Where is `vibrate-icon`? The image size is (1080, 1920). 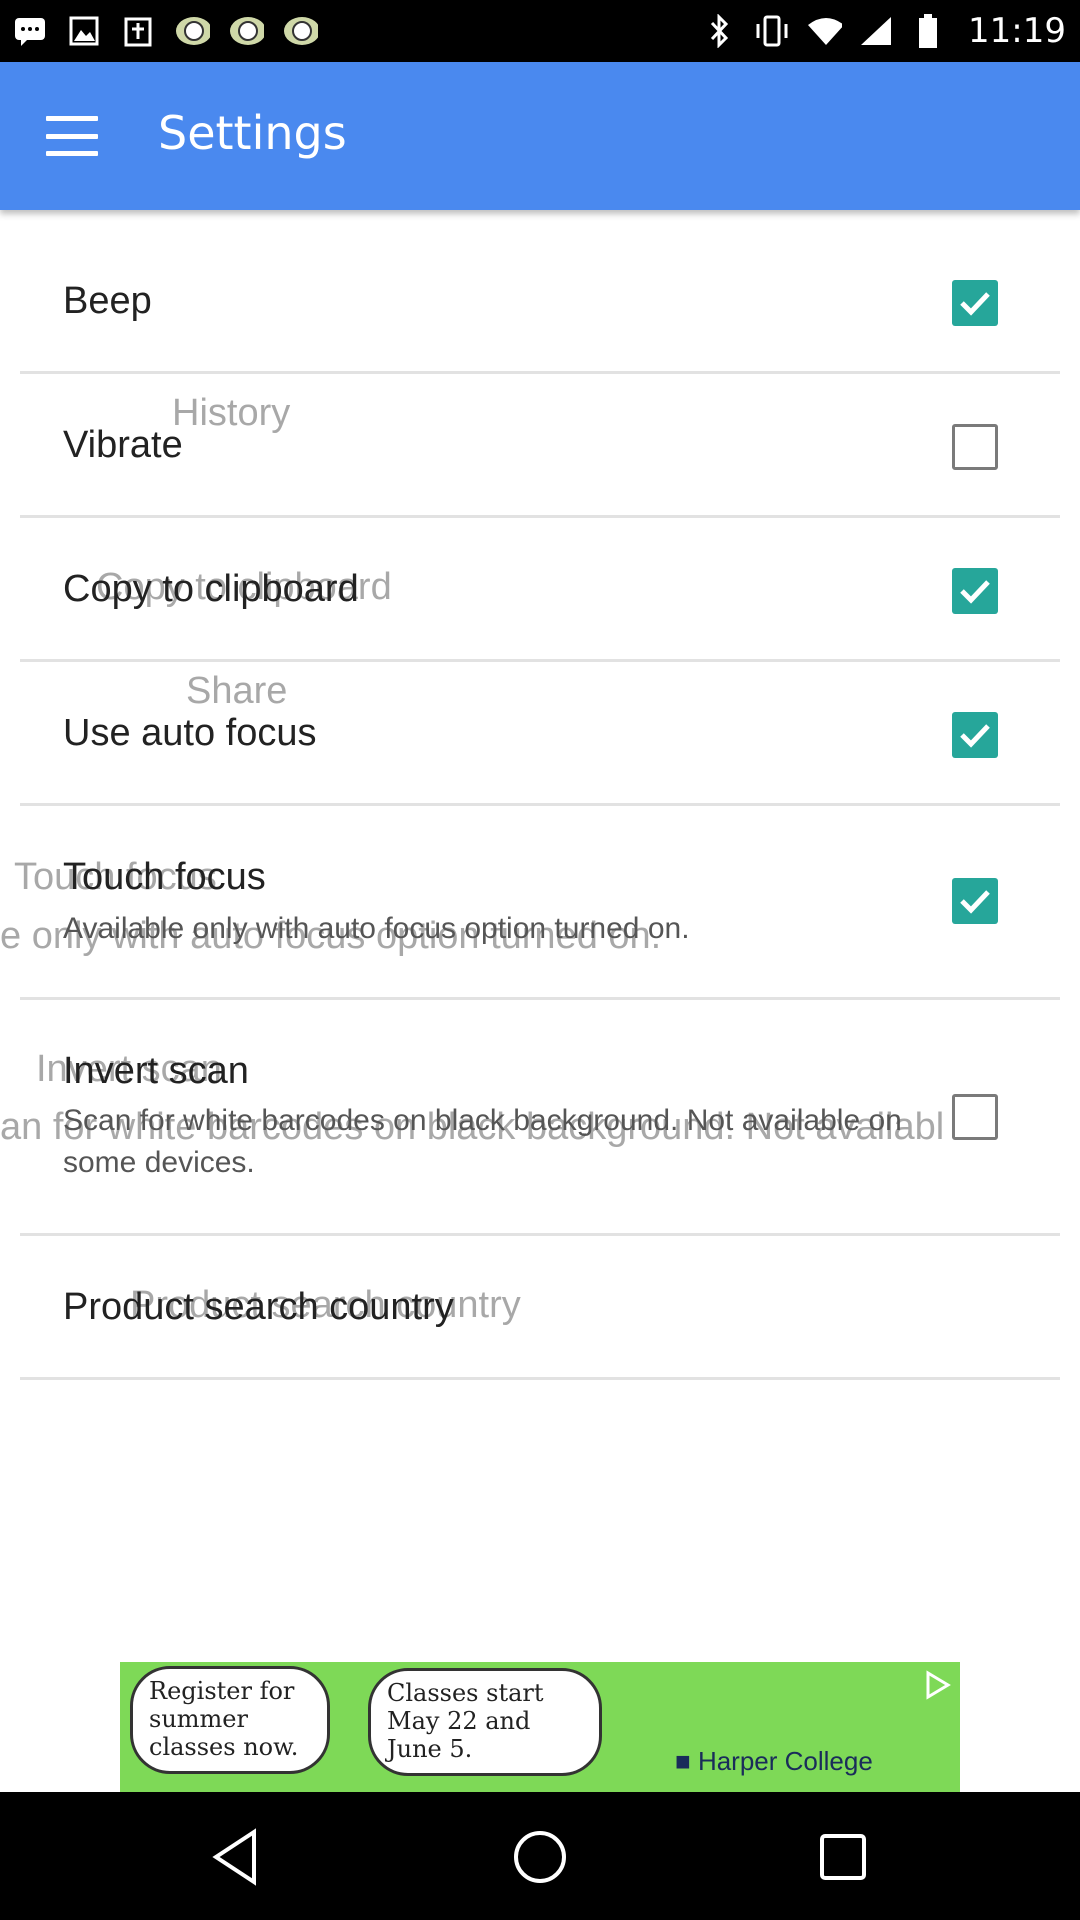
vibrate-icon is located at coordinates (772, 31).